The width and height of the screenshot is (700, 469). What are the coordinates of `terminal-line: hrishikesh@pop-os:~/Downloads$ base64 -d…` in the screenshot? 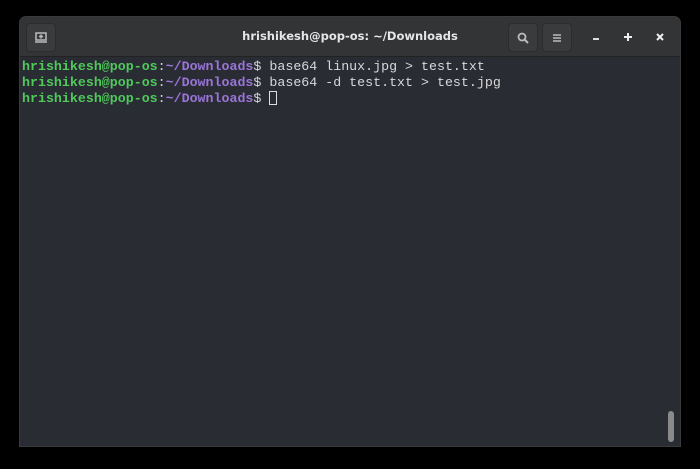 It's located at (346, 83).